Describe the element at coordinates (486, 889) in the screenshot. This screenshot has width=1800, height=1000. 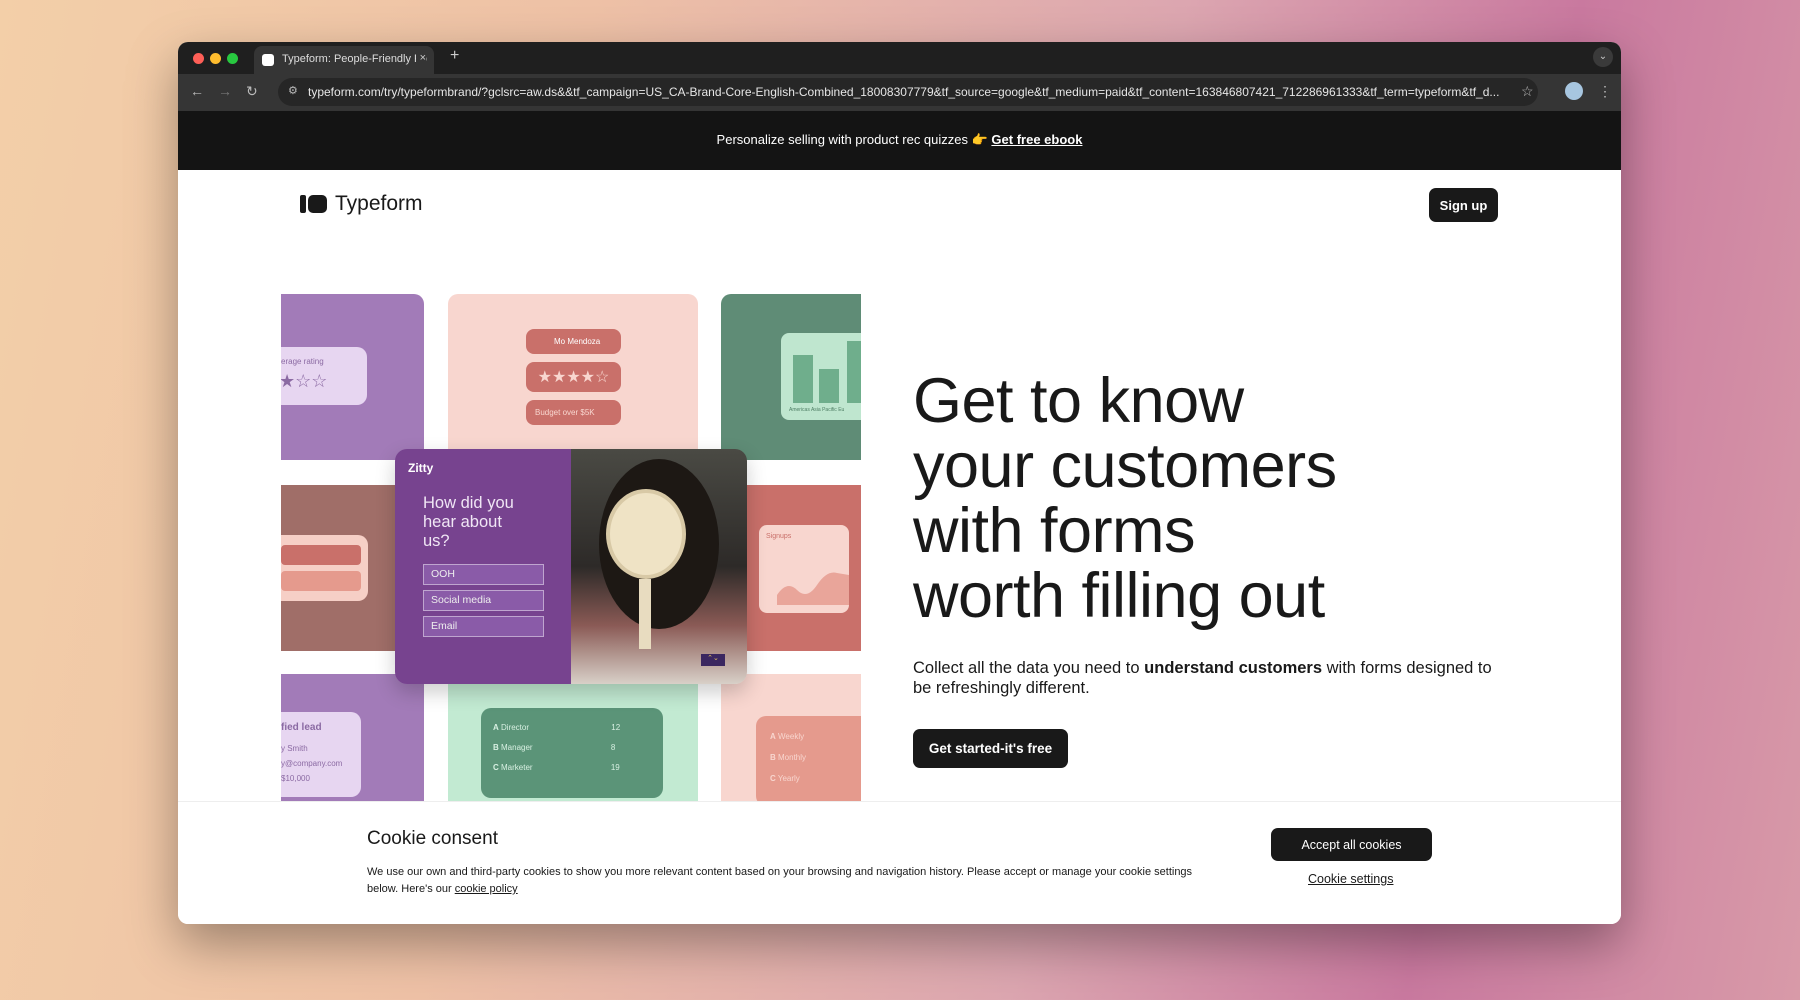
I see `cookie-policy-link: cookie policy` at that location.